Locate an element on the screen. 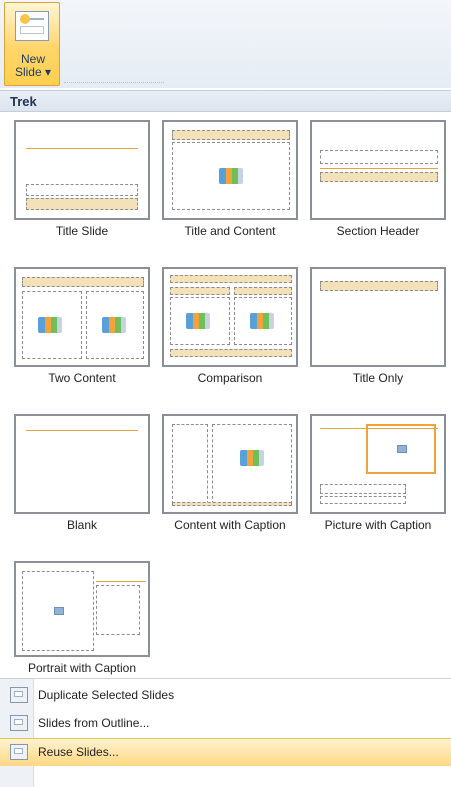 Image resolution: width=451 pixels, height=787 pixels. layout-label: Picture with Caption is located at coordinates (378, 525).